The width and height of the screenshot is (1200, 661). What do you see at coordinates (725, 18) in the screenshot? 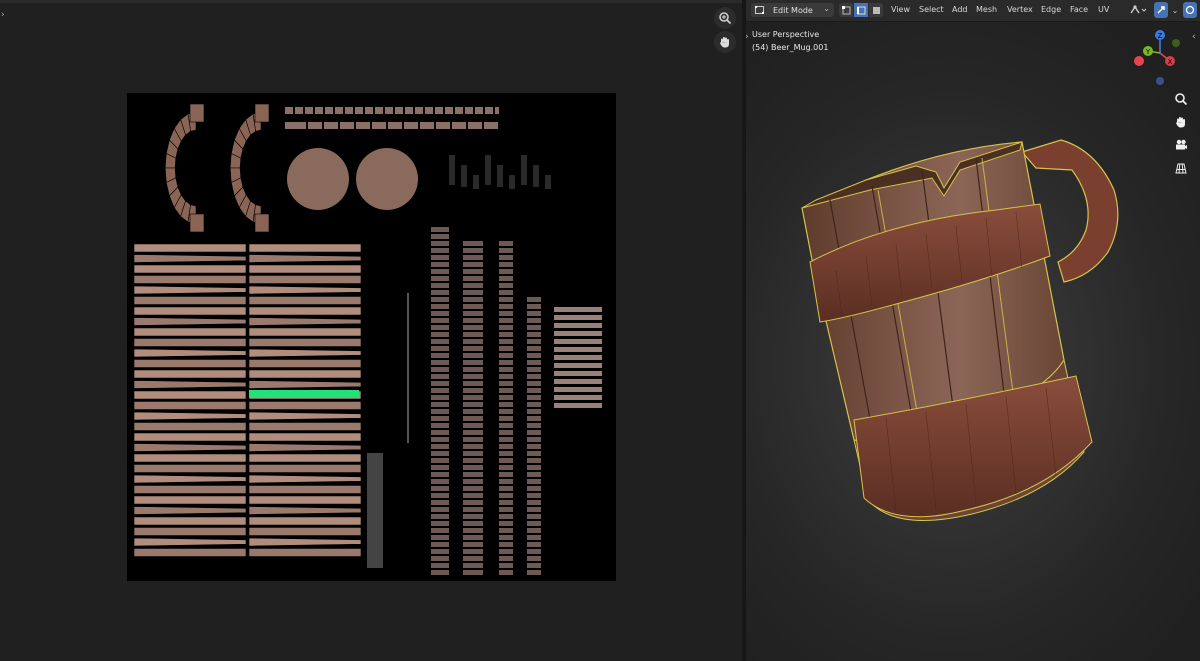
I see `uv-zoom-icon` at bounding box center [725, 18].